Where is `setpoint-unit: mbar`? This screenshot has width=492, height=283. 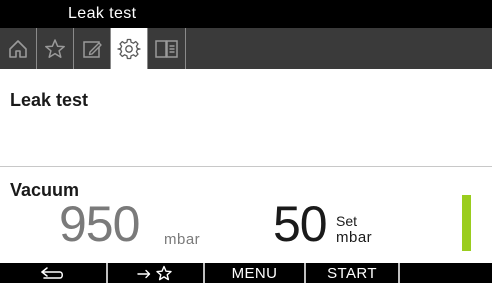 setpoint-unit: mbar is located at coordinates (354, 237).